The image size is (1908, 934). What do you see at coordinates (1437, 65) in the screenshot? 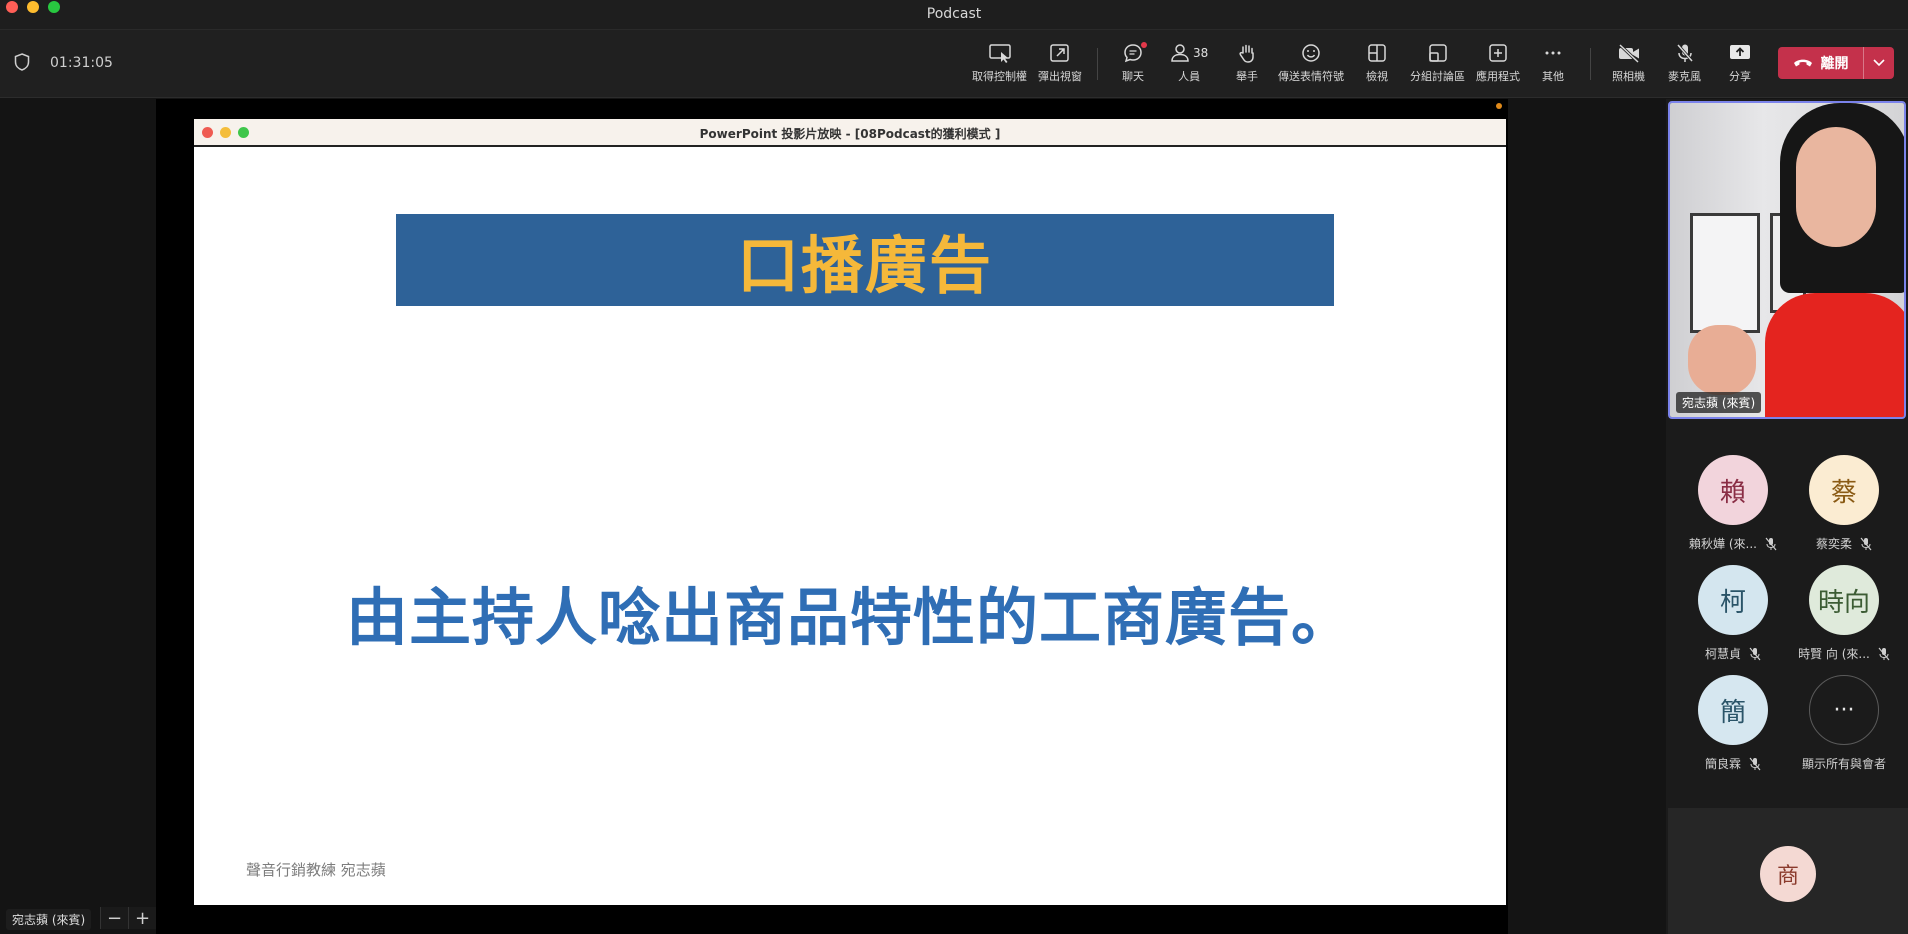
I see `breakout-rooms-button: 分組討論區` at bounding box center [1437, 65].